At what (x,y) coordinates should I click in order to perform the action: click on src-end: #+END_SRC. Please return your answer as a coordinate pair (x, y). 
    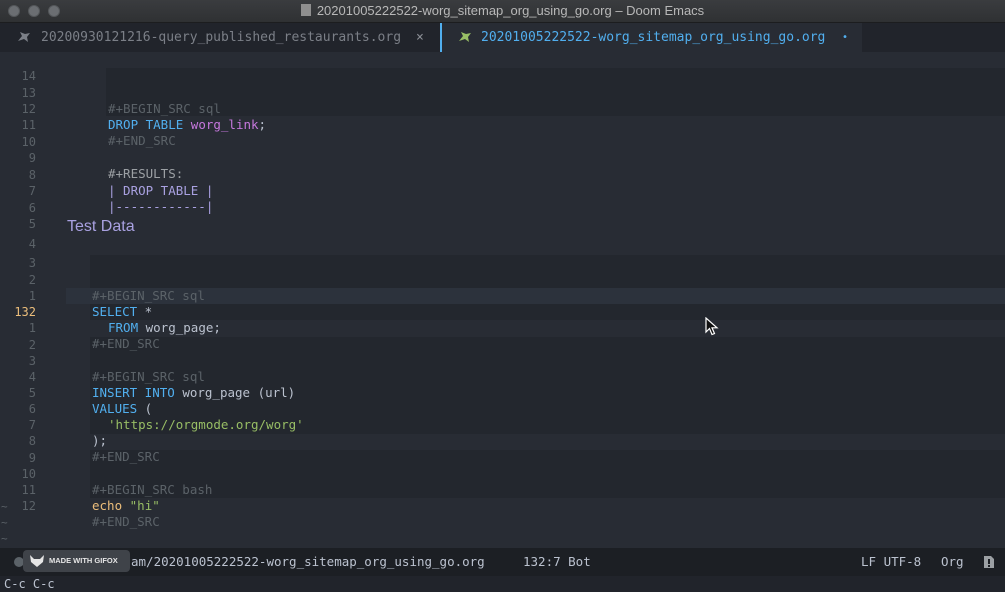
    Looking at the image, I should click on (126, 521).